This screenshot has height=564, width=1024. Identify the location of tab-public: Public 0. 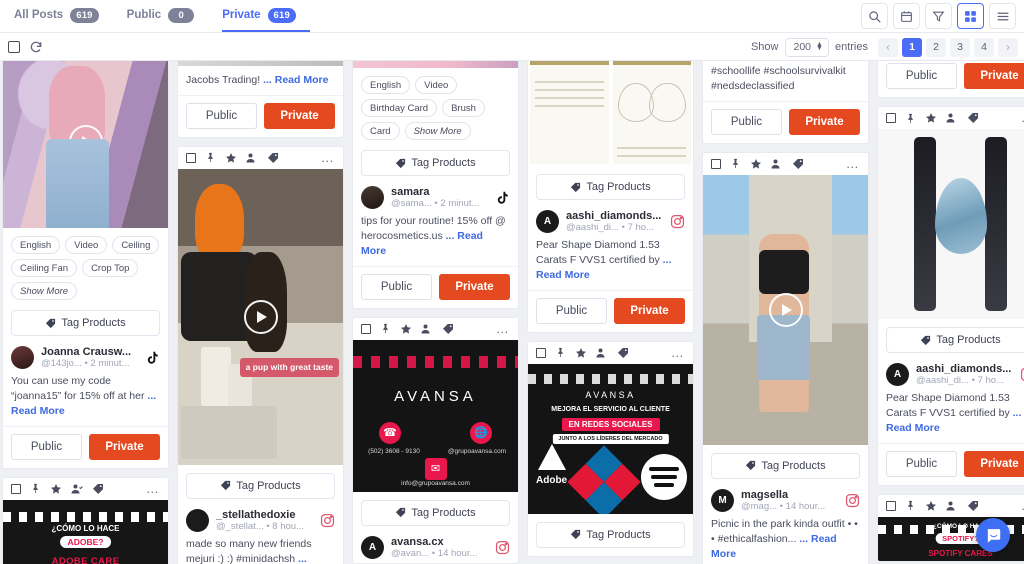
(168, 16).